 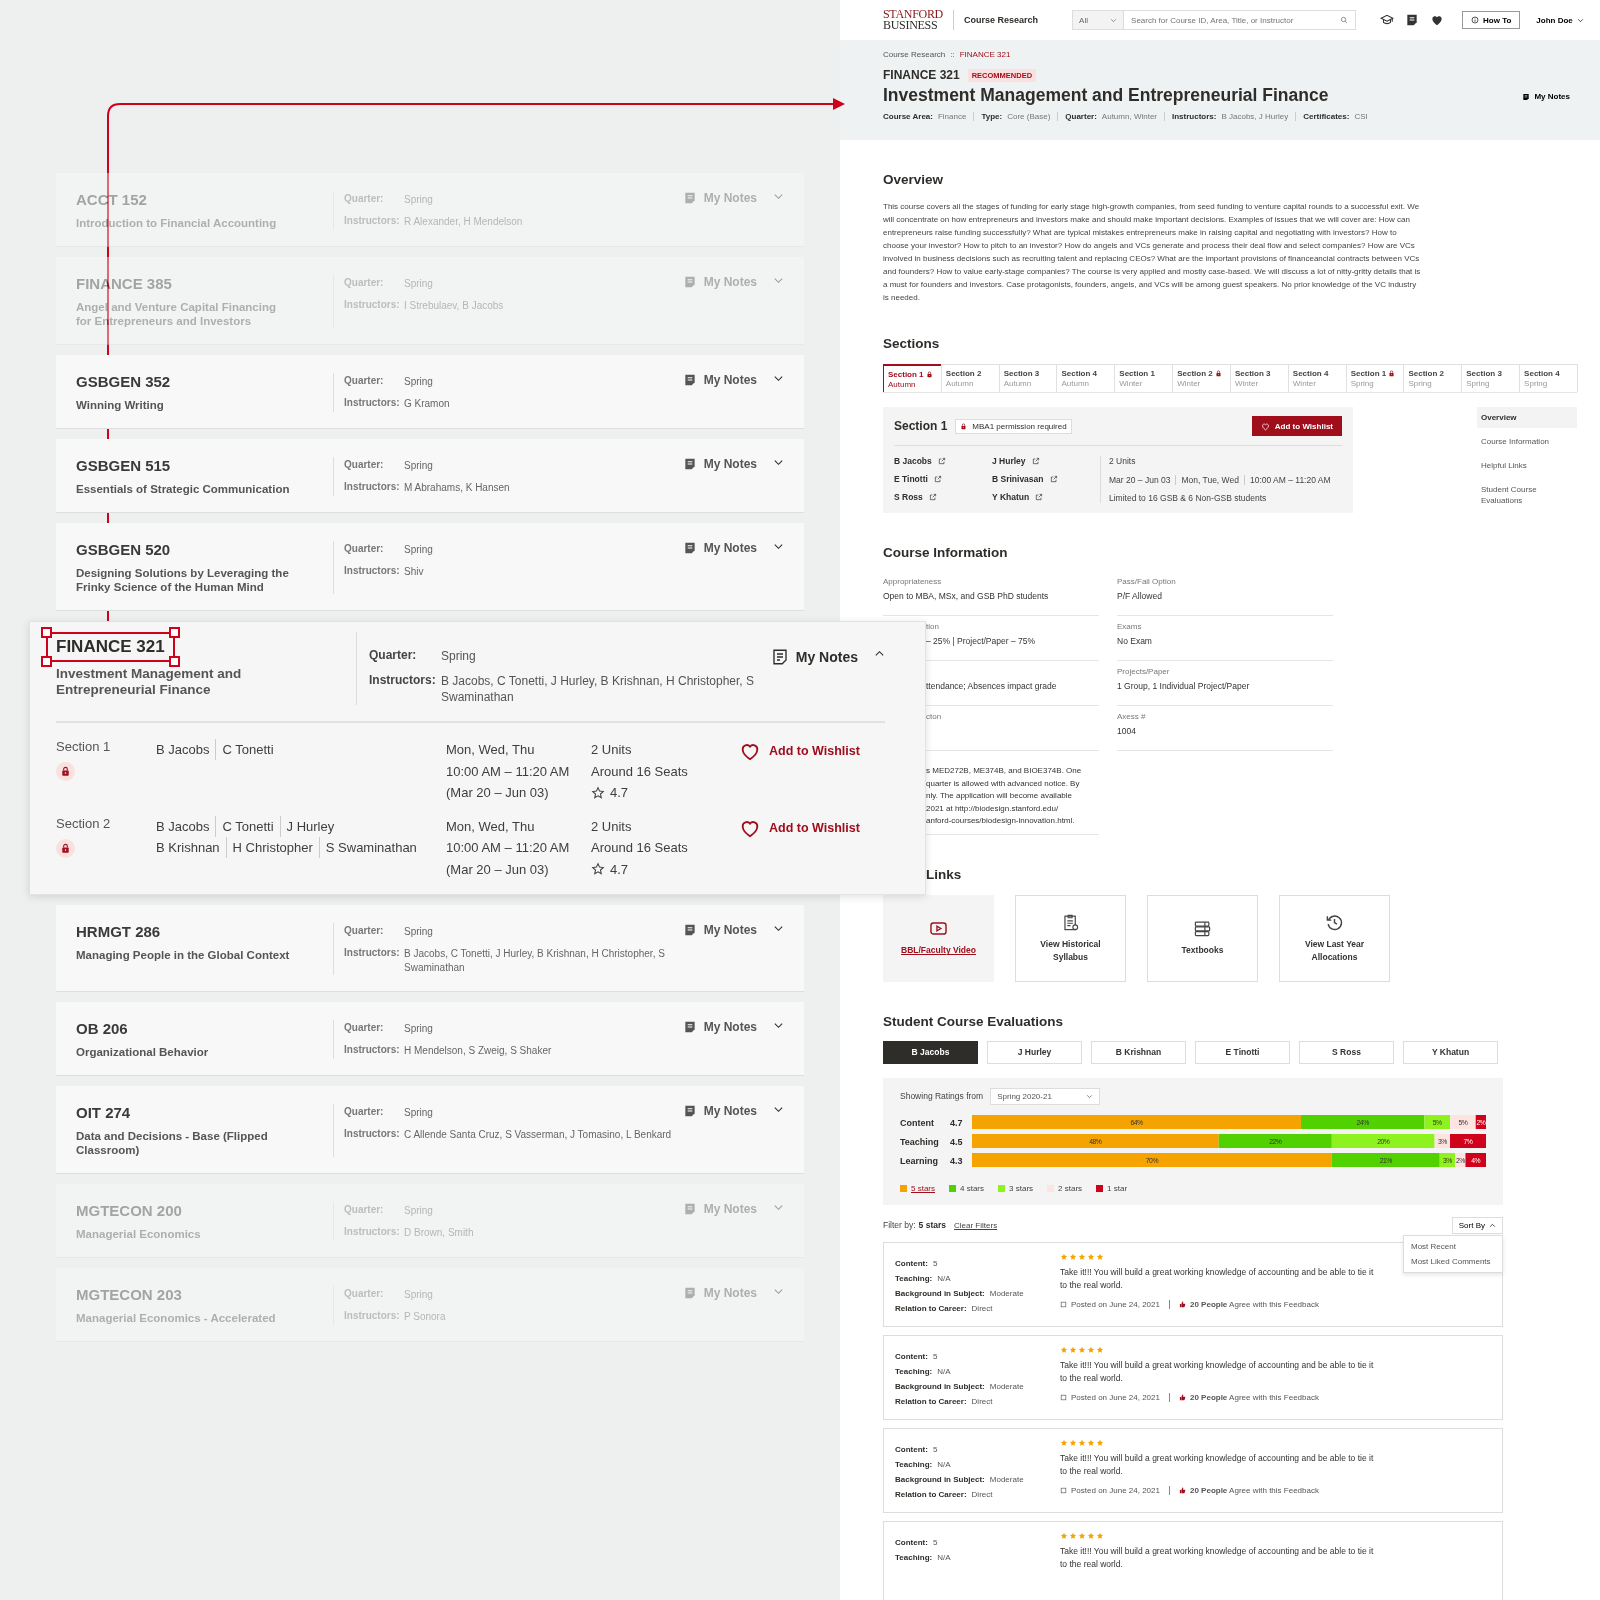 What do you see at coordinates (477, 758) in the screenshot?
I see `course-card` at bounding box center [477, 758].